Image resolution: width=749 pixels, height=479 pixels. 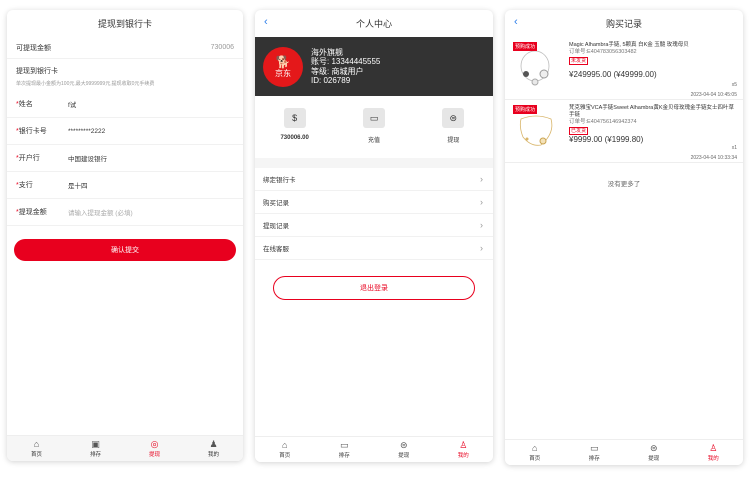 I want to click on branch-label: 支行, so click(x=25, y=185).